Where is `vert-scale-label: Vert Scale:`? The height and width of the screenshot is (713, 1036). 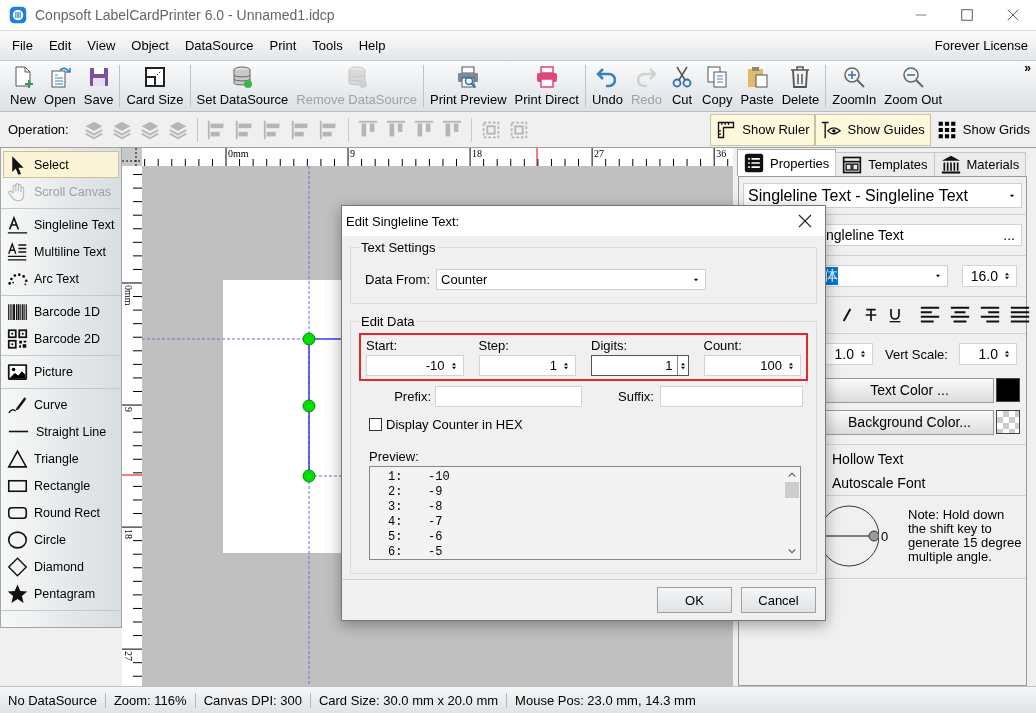 vert-scale-label: Vert Scale: is located at coordinates (916, 354).